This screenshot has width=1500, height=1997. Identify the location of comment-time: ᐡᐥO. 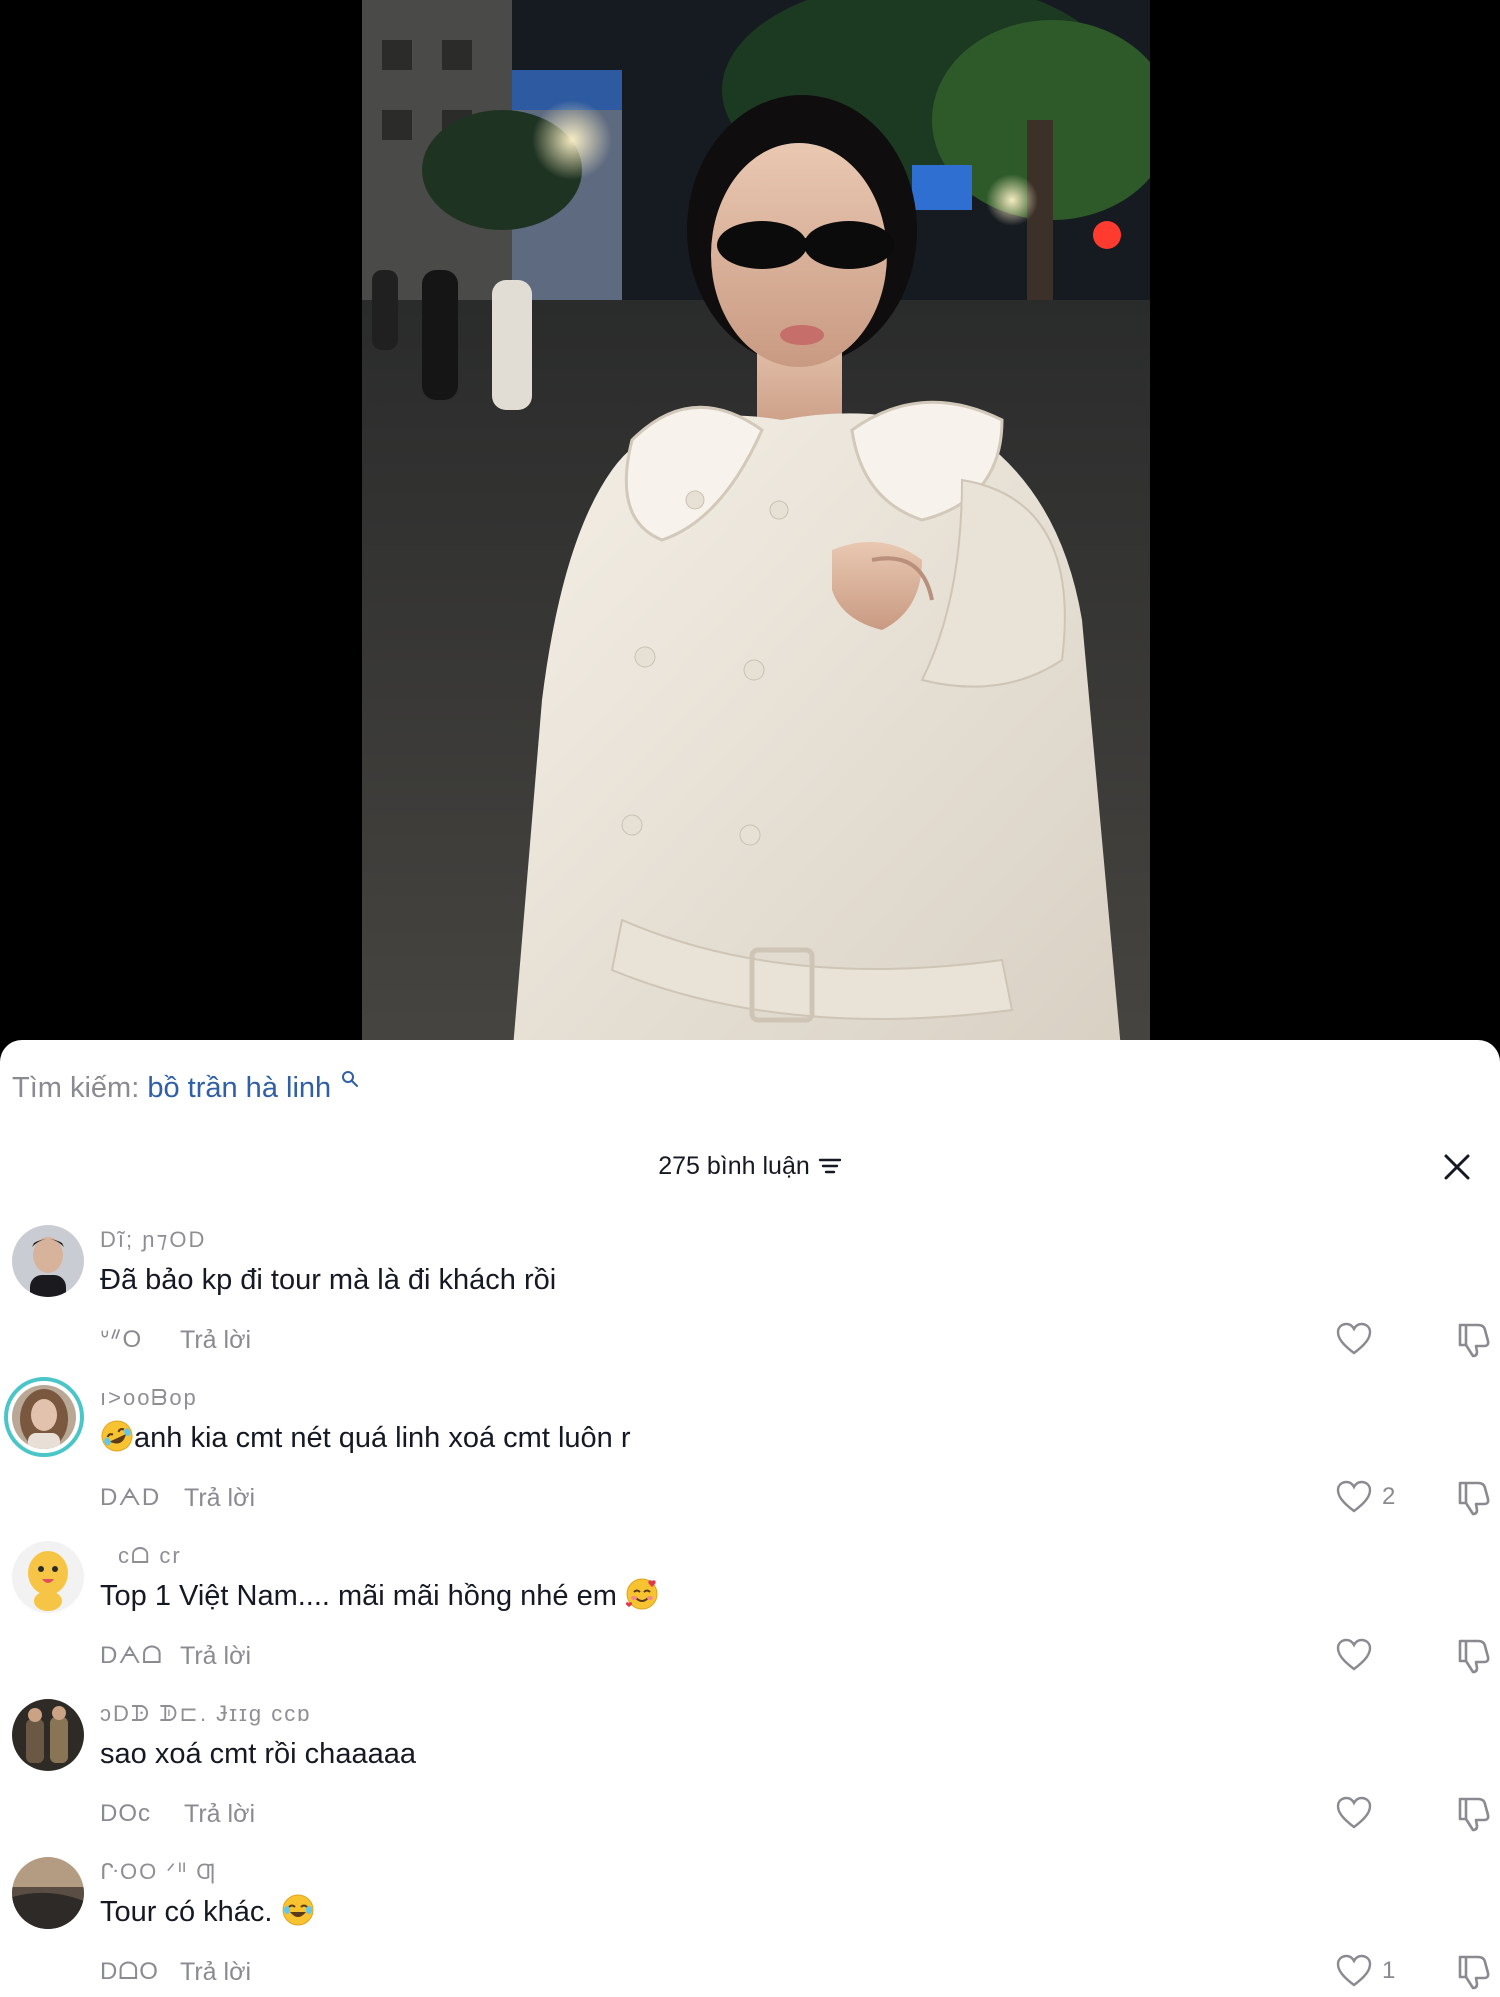
(121, 1339).